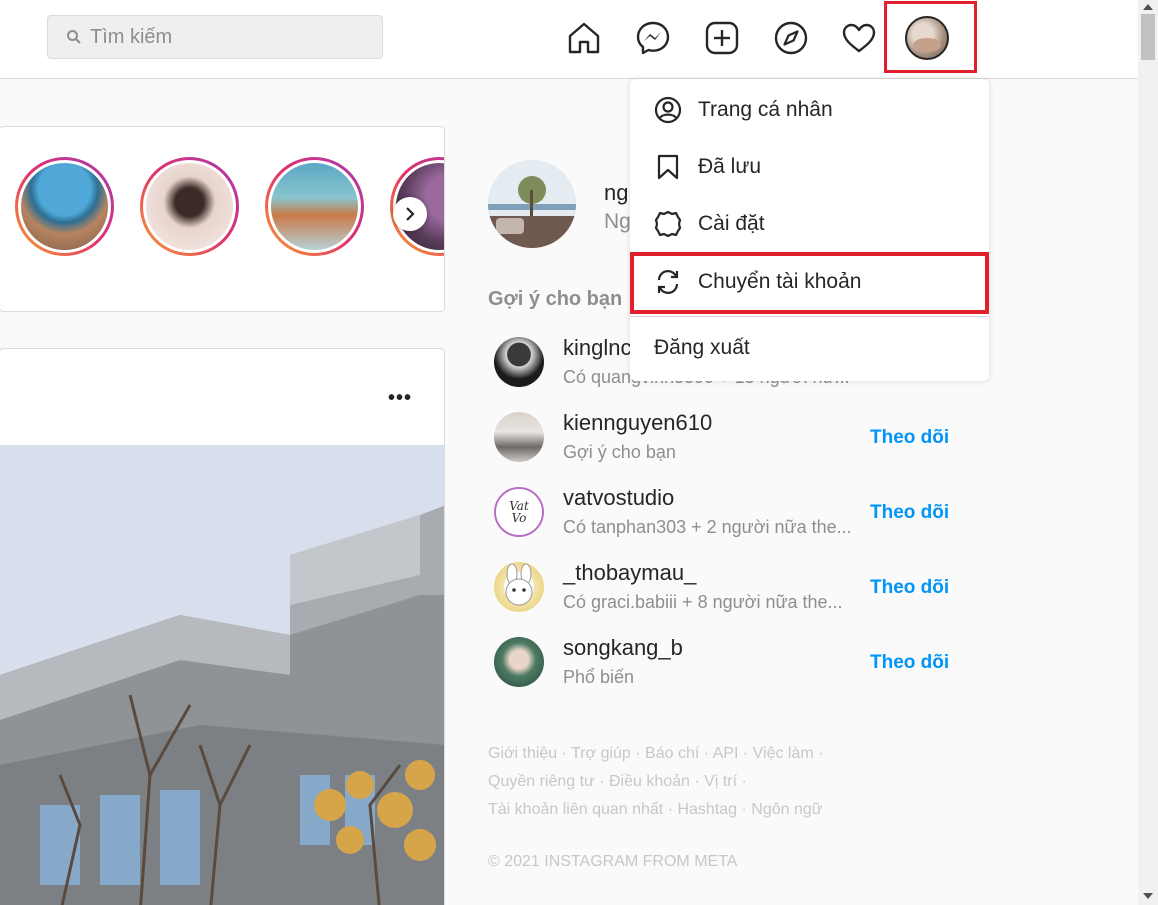 Image resolution: width=1158 pixels, height=905 pixels. What do you see at coordinates (702, 347) in the screenshot?
I see `menu-item-label: Đăng xuất` at bounding box center [702, 347].